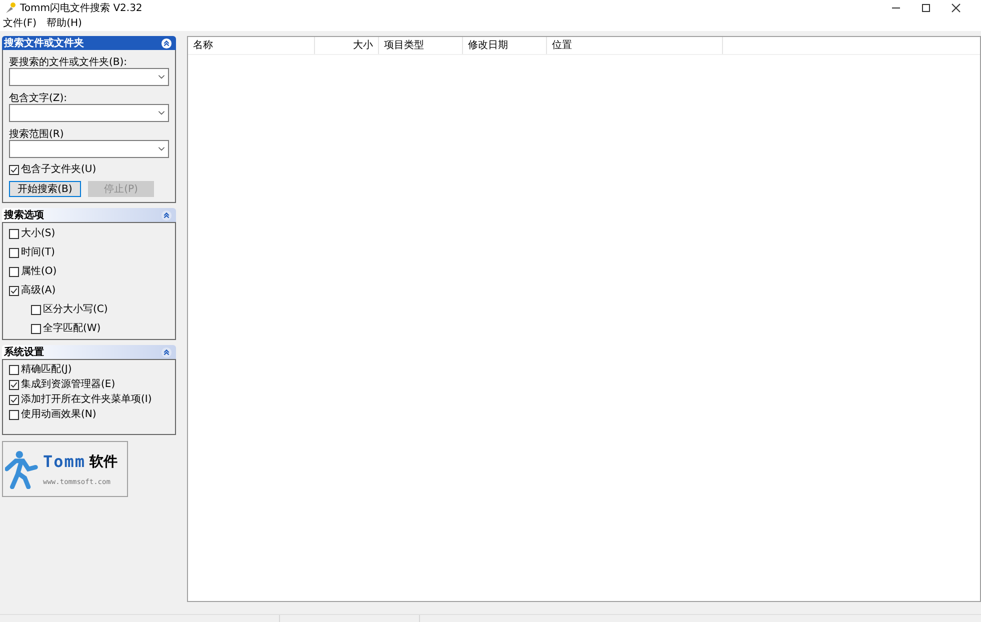 The width and height of the screenshot is (981, 622). What do you see at coordinates (38, 233) in the screenshot?
I see `checkbox-label: 大小(S)` at bounding box center [38, 233].